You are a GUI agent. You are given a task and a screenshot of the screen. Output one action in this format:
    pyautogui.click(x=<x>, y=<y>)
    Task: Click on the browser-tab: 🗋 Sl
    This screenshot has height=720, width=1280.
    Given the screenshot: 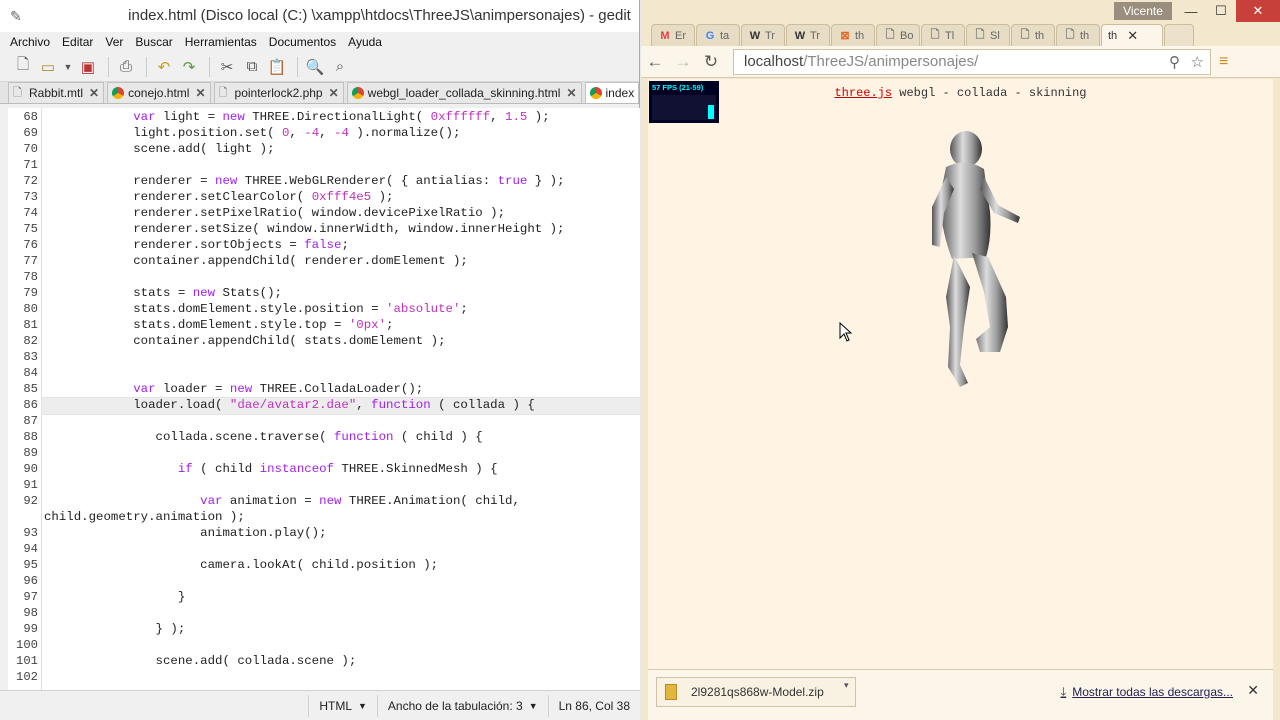 What is the action you would take?
    pyautogui.click(x=988, y=35)
    